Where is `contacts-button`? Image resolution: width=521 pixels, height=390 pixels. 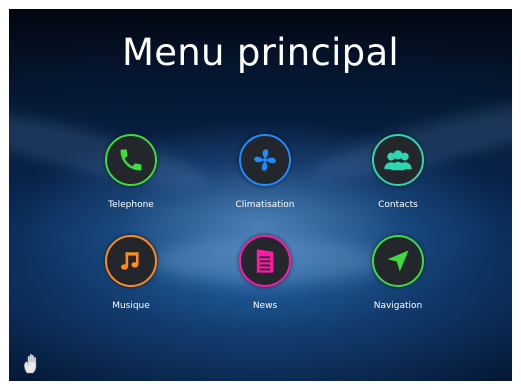 contacts-button is located at coordinates (398, 160).